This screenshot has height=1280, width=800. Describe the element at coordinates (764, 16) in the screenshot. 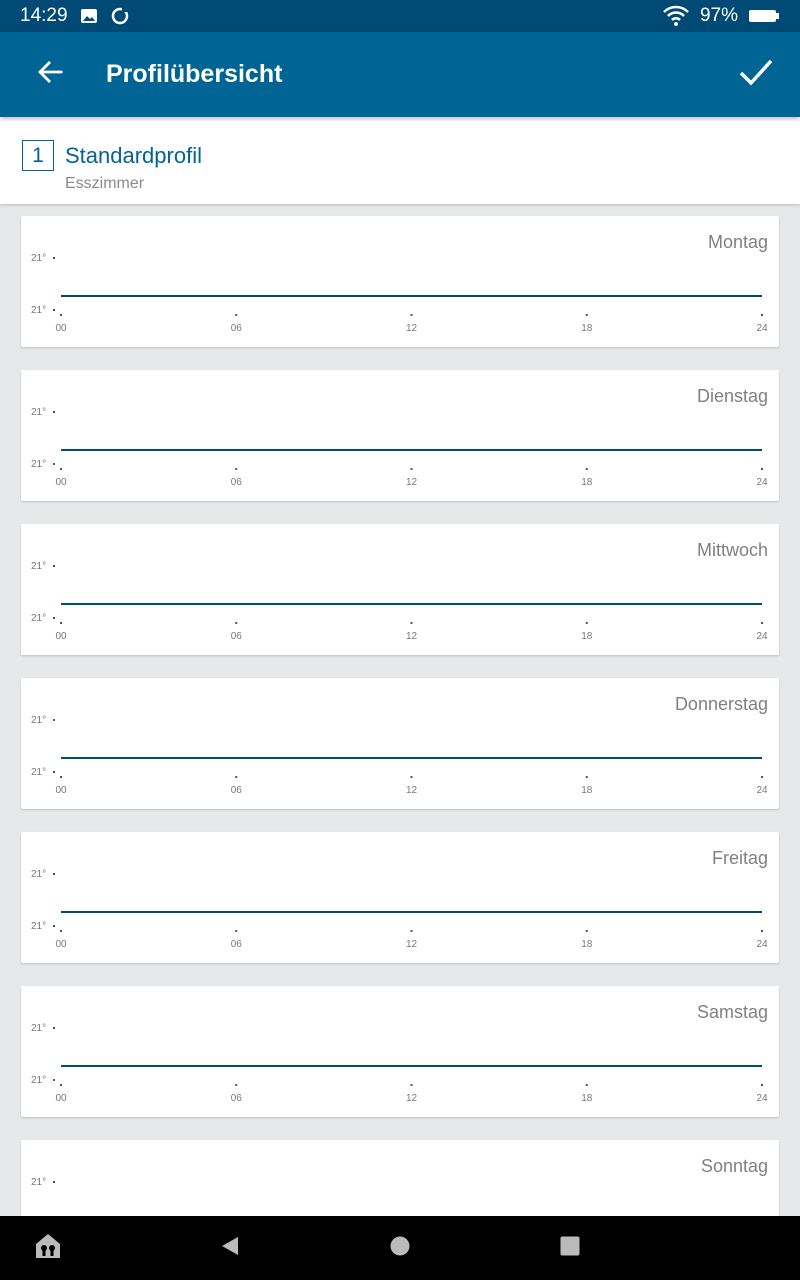

I see `battery-icon` at that location.